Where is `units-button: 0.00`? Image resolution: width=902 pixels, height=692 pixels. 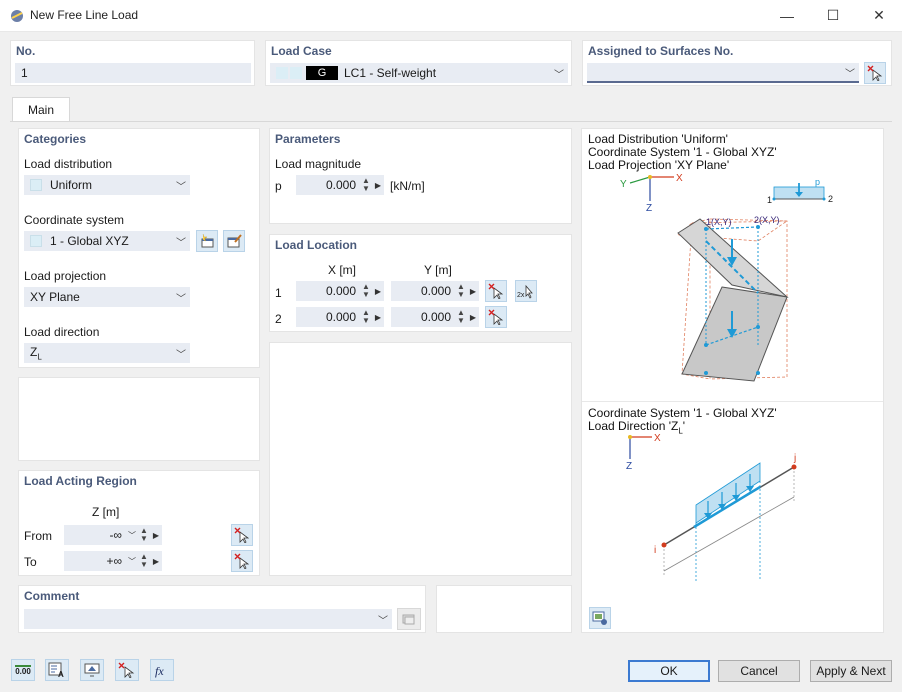
units-button: 0.00 is located at coordinates (23, 670).